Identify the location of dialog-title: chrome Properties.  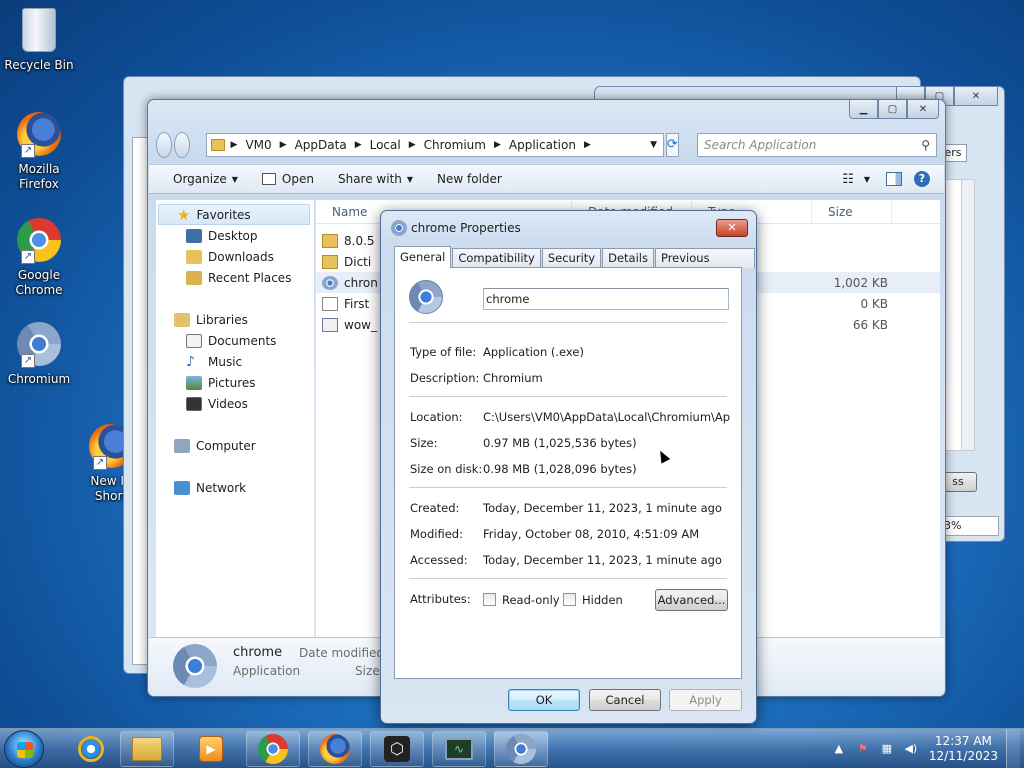
(466, 228).